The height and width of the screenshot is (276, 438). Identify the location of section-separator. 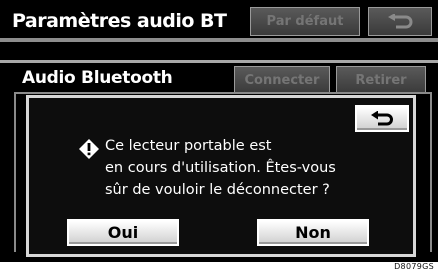
(219, 61).